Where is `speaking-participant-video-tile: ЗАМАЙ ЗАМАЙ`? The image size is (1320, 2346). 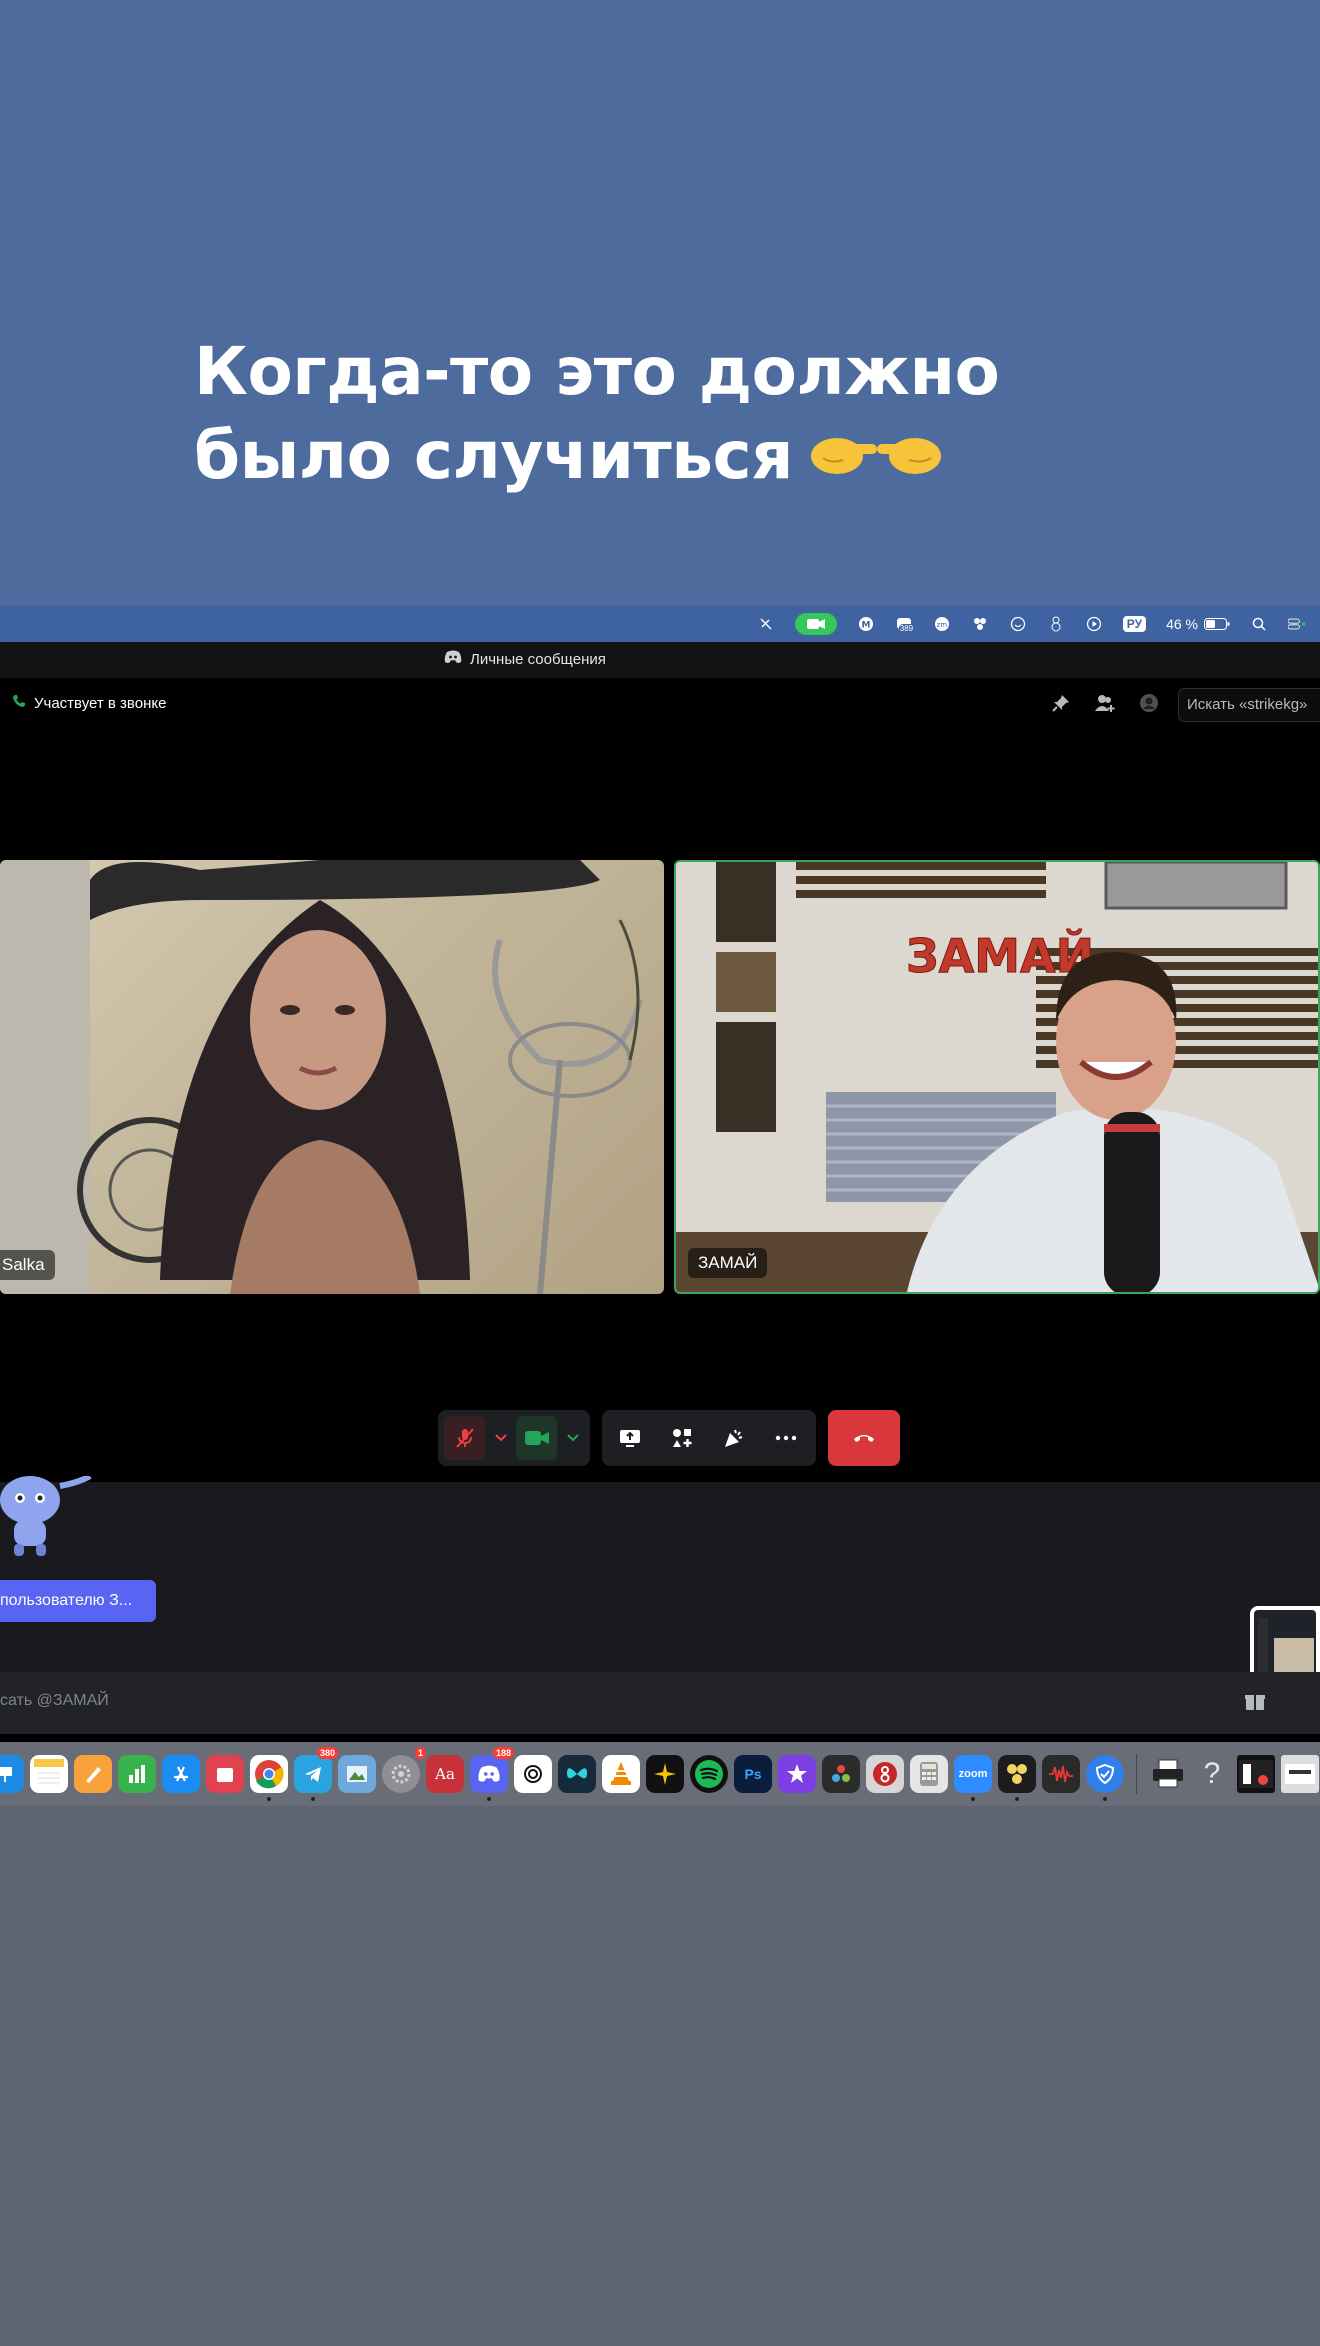 speaking-participant-video-tile: ЗАМАЙ ЗАМАЙ is located at coordinates (997, 1077).